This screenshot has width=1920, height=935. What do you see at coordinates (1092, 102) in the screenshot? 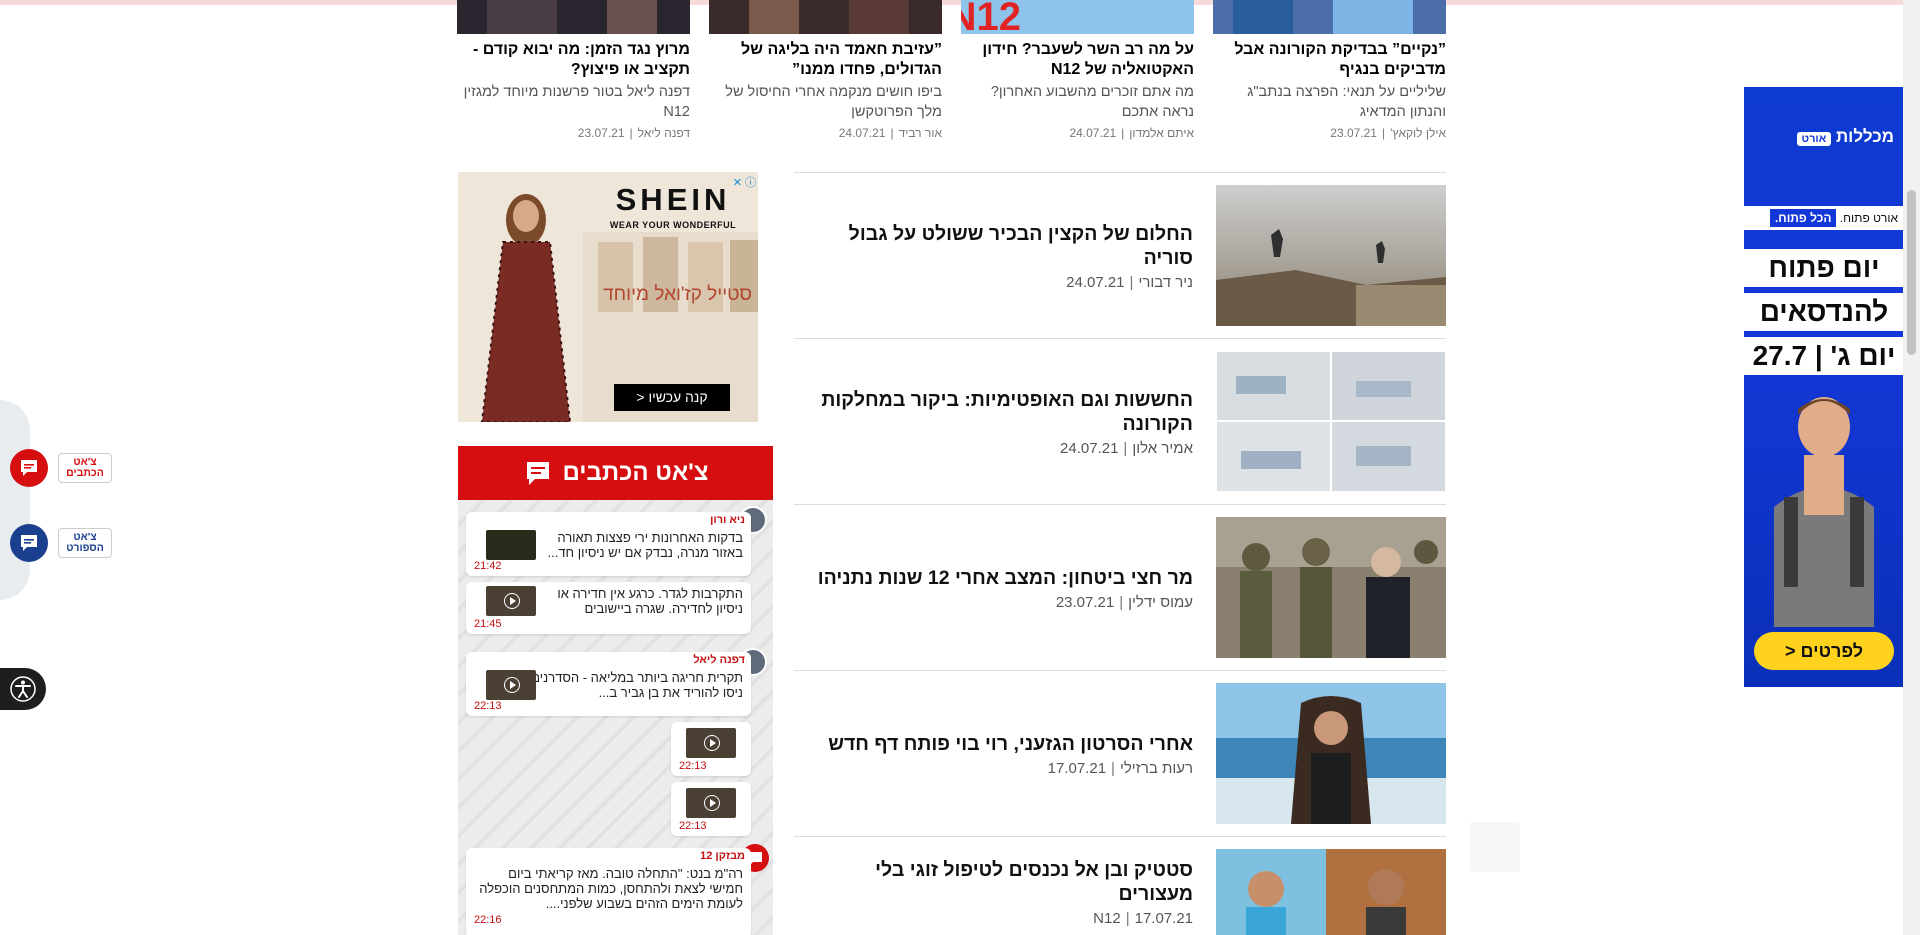
I see `article-subtitle: מה אתם זוכרים מהשבוע האחרון? נראה אתכם` at bounding box center [1092, 102].